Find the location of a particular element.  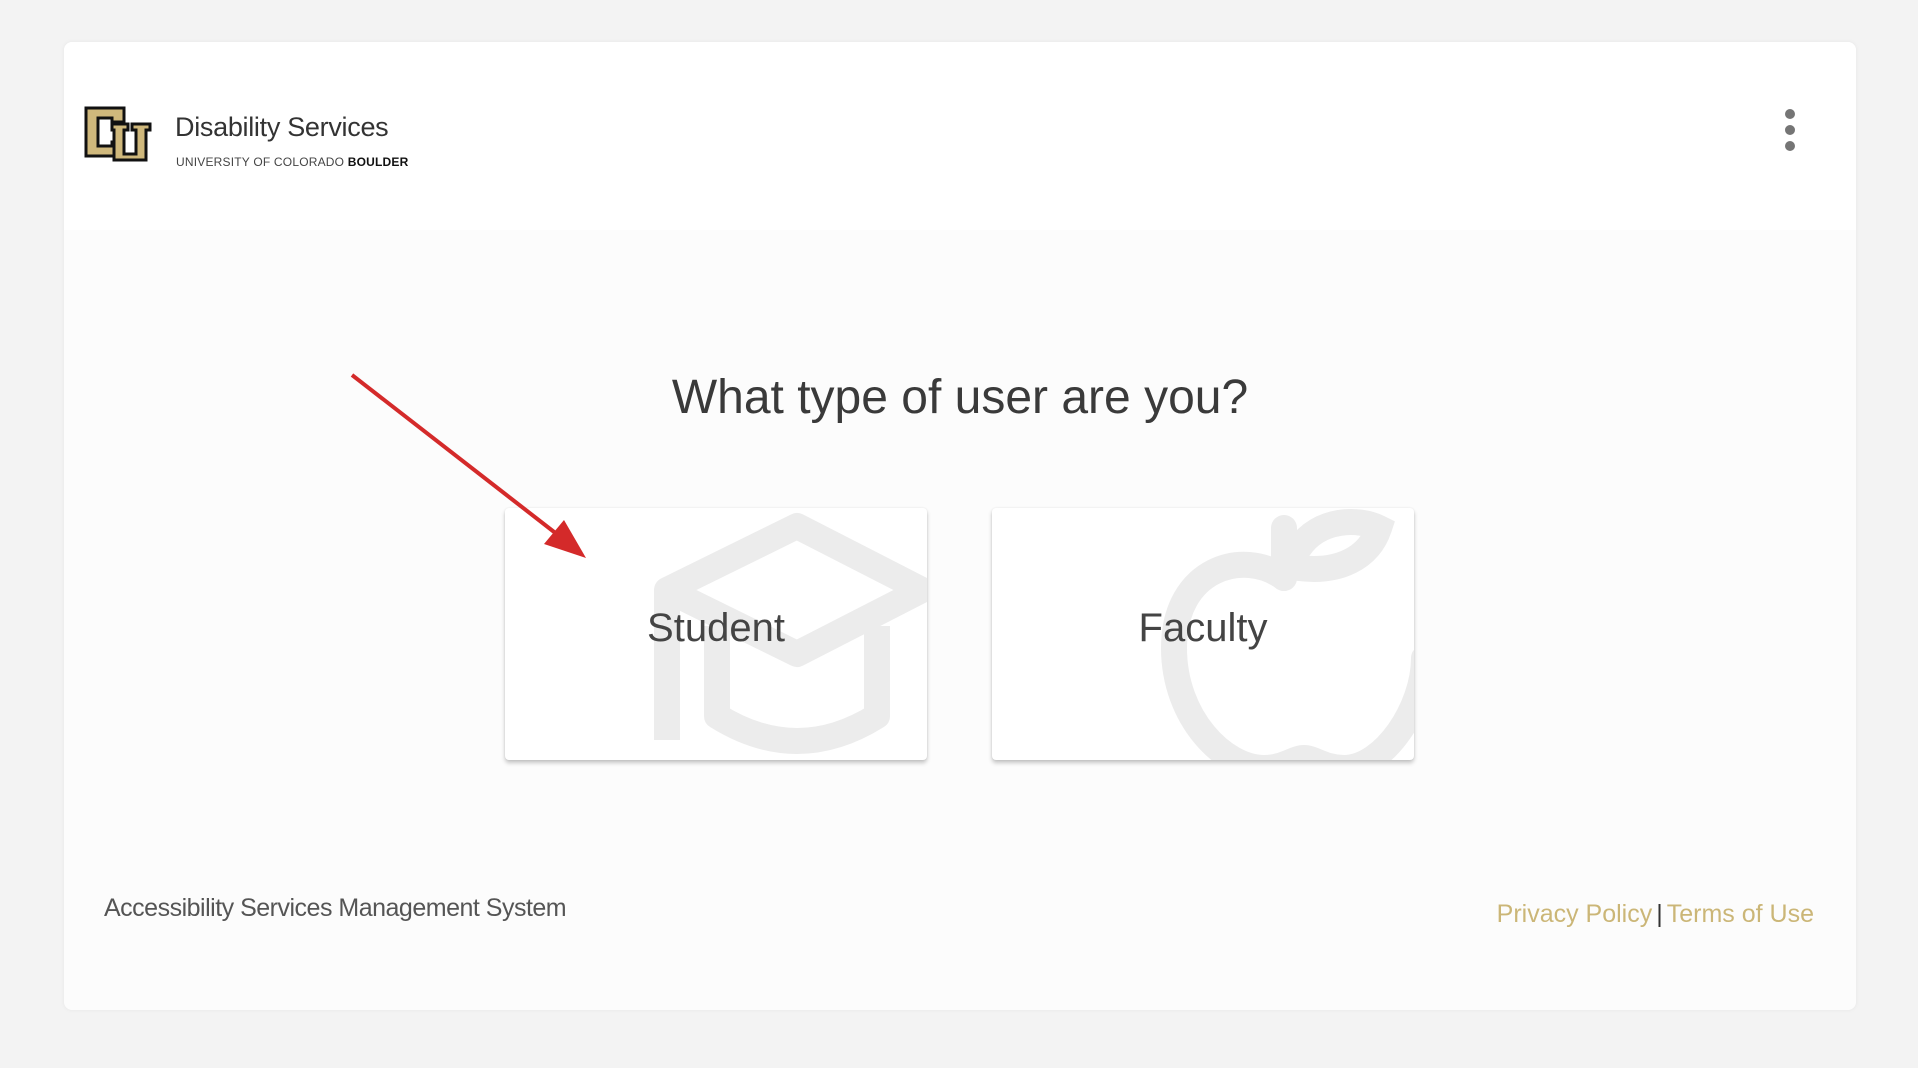

student-label: Student is located at coordinates (716, 627).